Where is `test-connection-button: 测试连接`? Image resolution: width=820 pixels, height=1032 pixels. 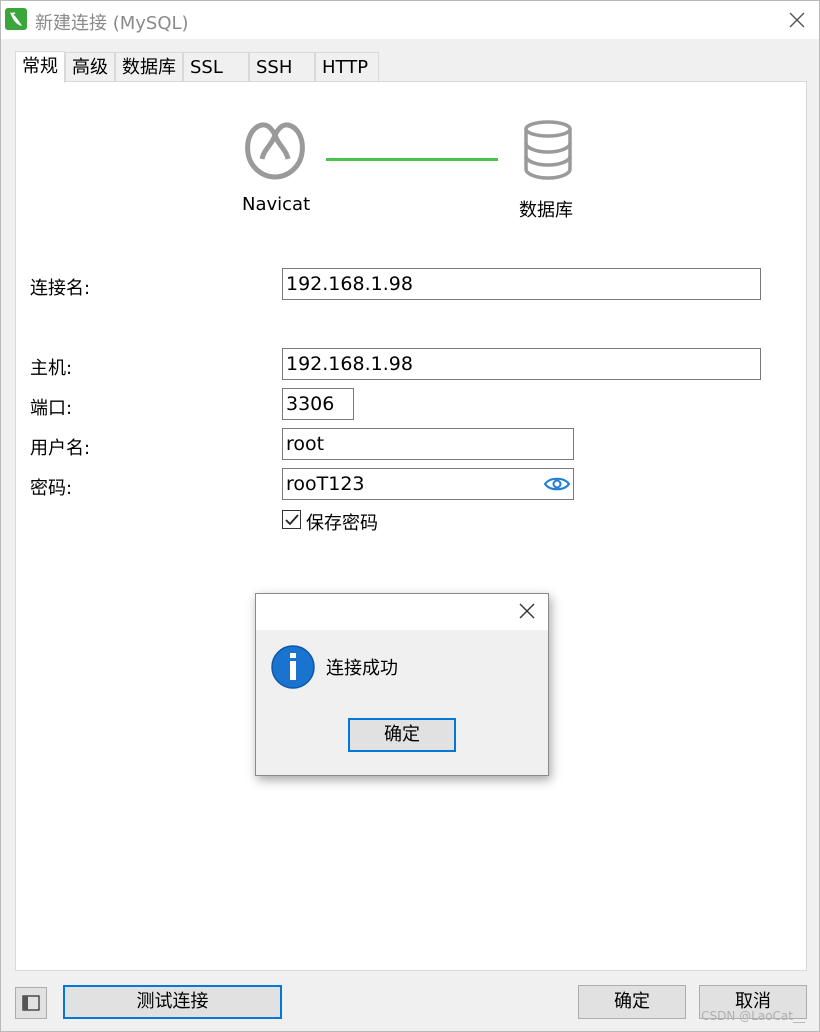
test-connection-button: 测试连接 is located at coordinates (172, 1002).